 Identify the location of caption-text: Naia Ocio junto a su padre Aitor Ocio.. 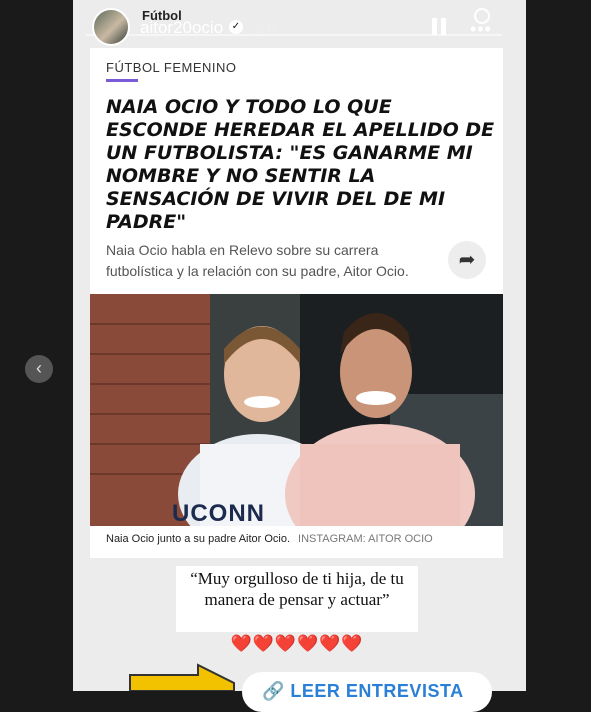
(198, 539).